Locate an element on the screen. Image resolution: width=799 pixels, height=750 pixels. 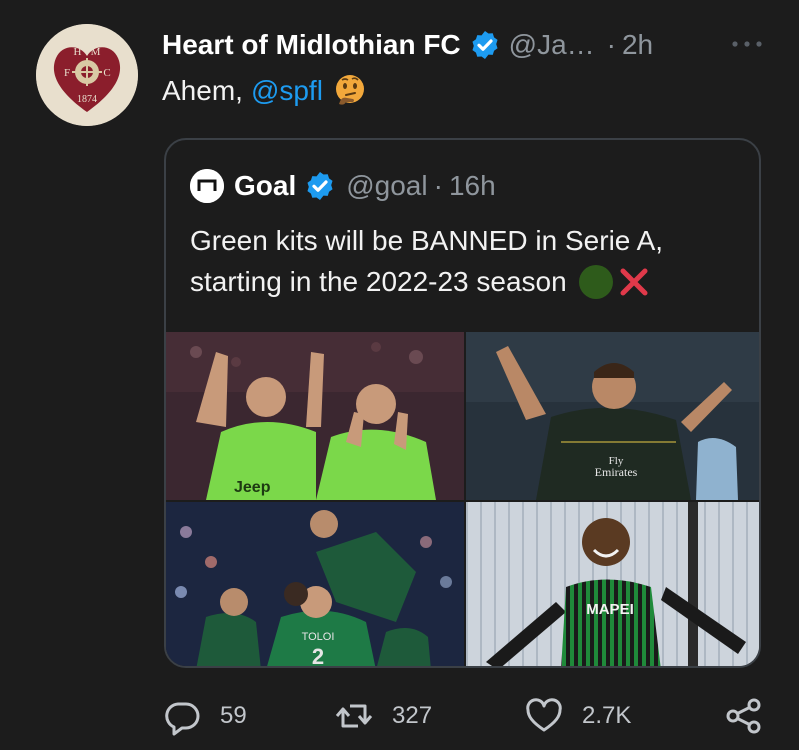
hearts-crest-icon: H · M F C 1874 is located at coordinates (87, 75).